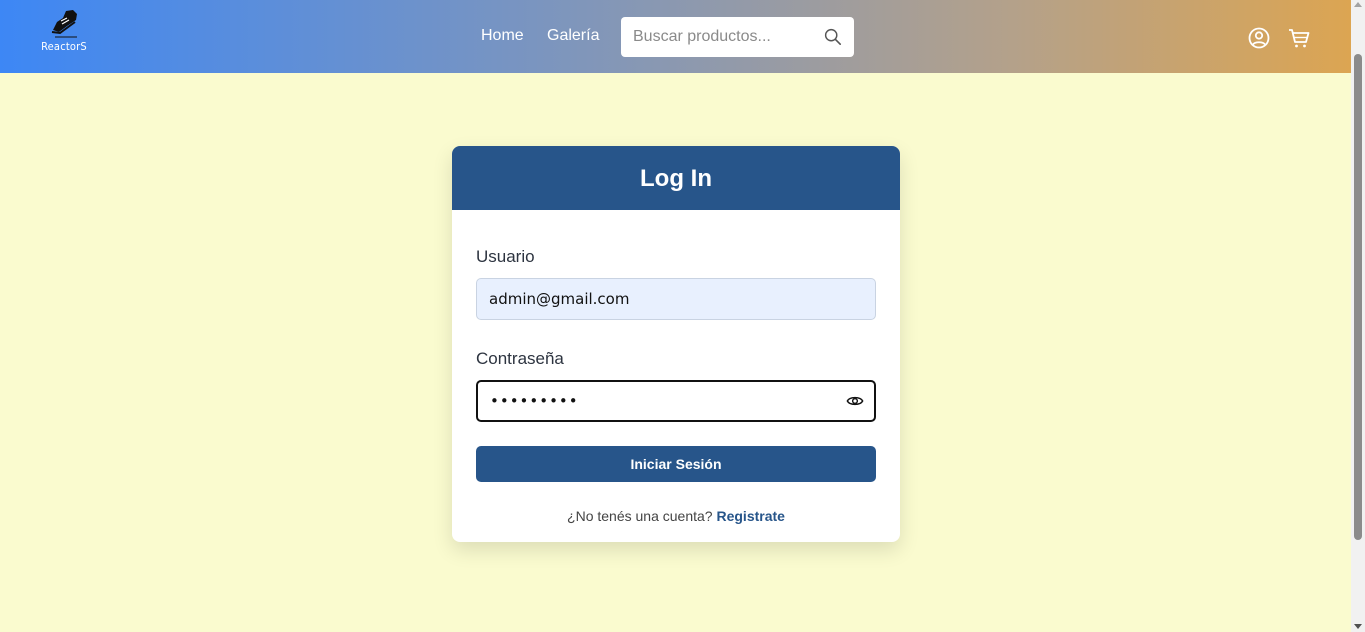 This screenshot has height=632, width=1365. What do you see at coordinates (716, 37) in the screenshot?
I see `search-input` at bounding box center [716, 37].